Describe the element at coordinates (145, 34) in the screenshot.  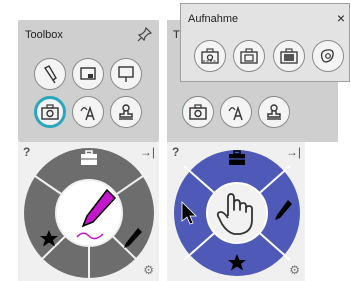
I see `pin-icon` at that location.